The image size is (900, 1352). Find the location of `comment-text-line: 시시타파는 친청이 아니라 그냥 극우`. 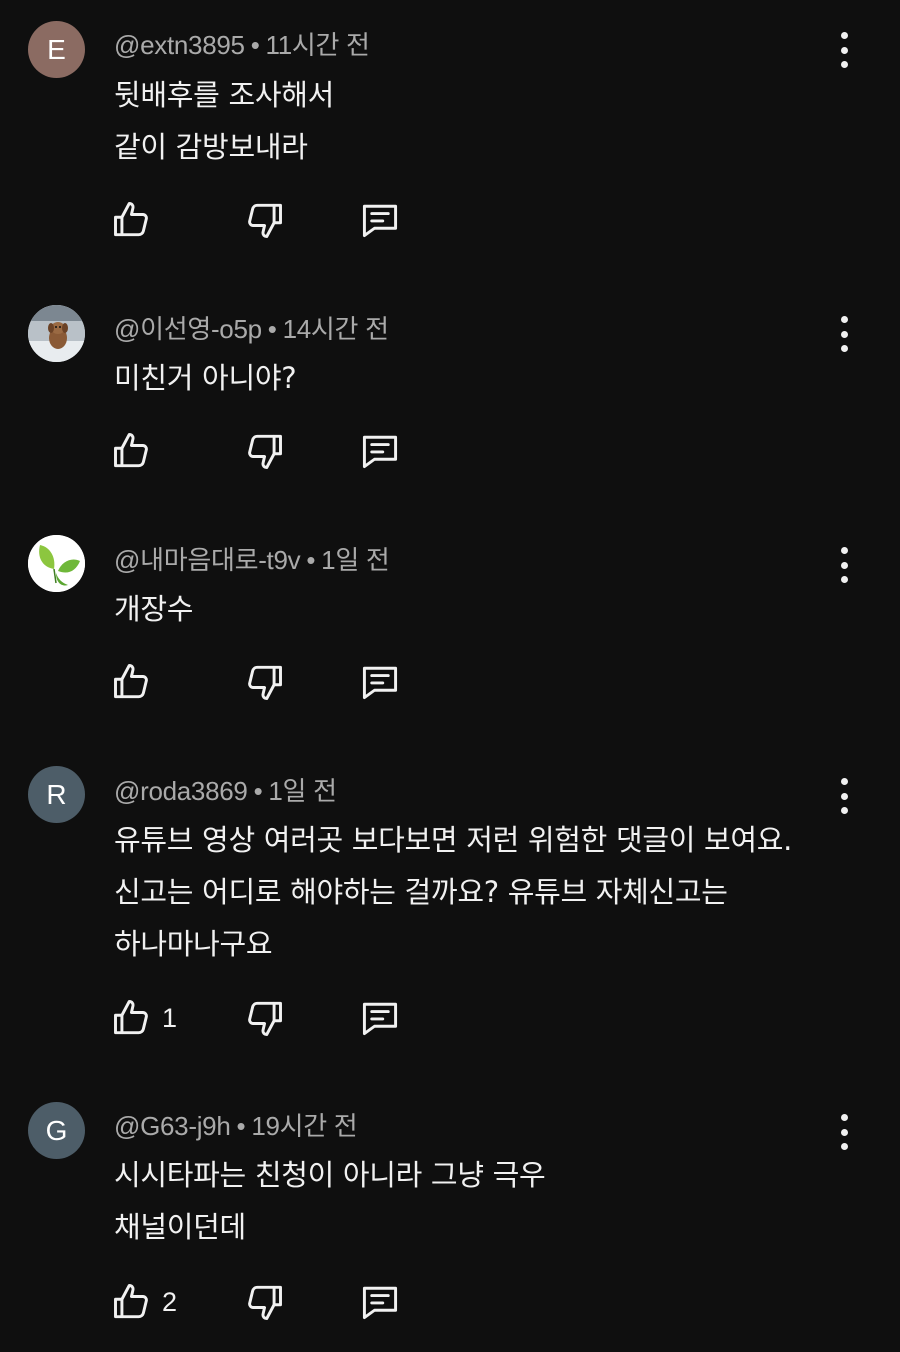

comment-text-line: 시시타파는 친청이 아니라 그냥 극우 is located at coordinates (330, 1175).